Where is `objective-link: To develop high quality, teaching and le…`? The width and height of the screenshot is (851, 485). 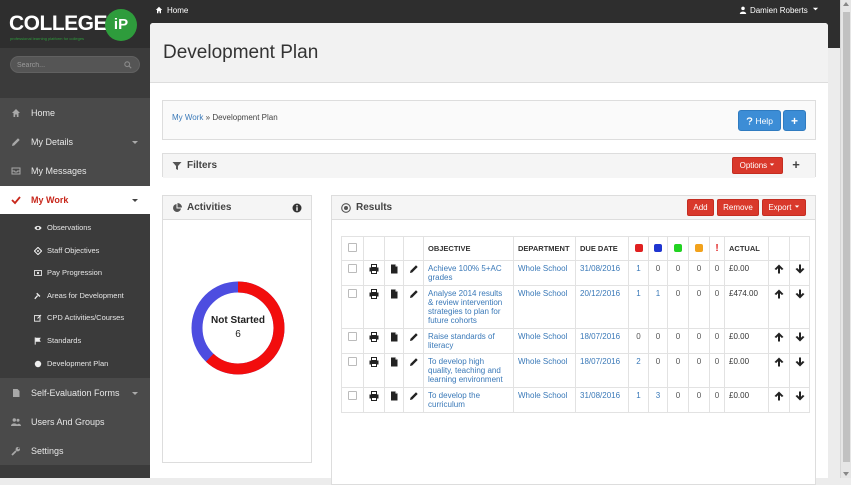
objective-link: To develop high quality, teaching and le… is located at coordinates (465, 370).